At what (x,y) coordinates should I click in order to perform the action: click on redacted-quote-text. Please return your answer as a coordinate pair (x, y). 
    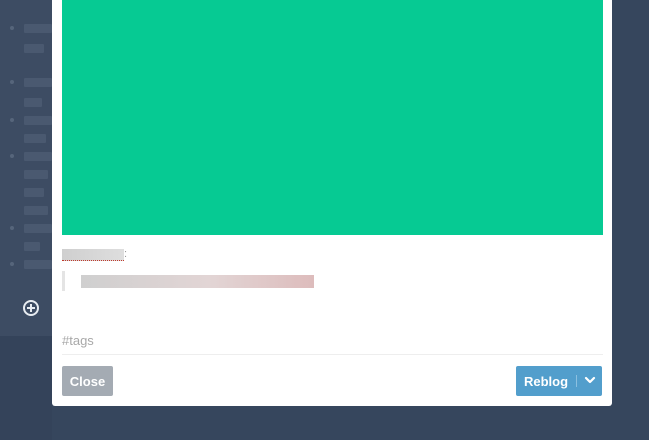
    Looking at the image, I should click on (197, 281).